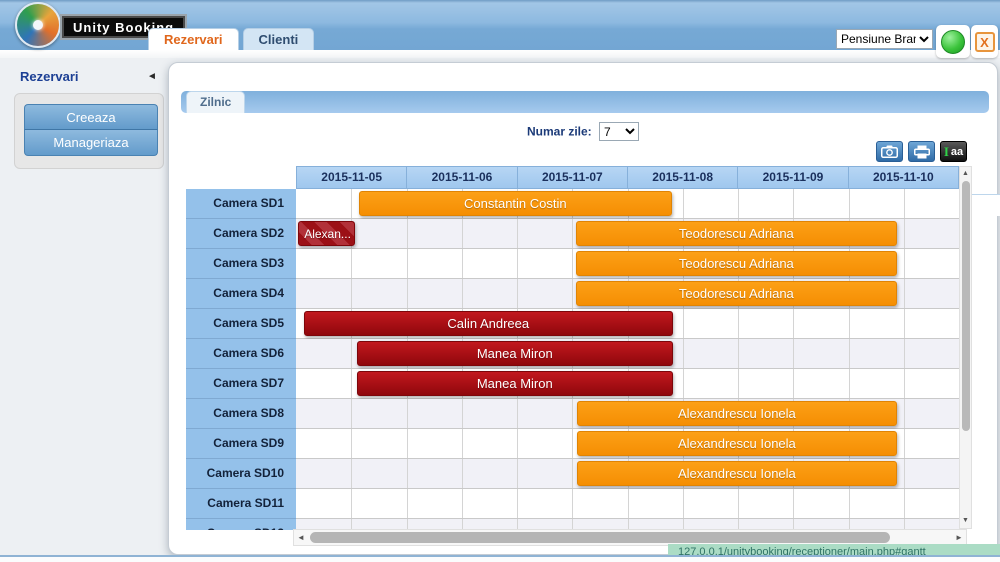 This screenshot has height=562, width=1000. What do you see at coordinates (351, 177) in the screenshot?
I see `date-header-cell: 2015-11-05` at bounding box center [351, 177].